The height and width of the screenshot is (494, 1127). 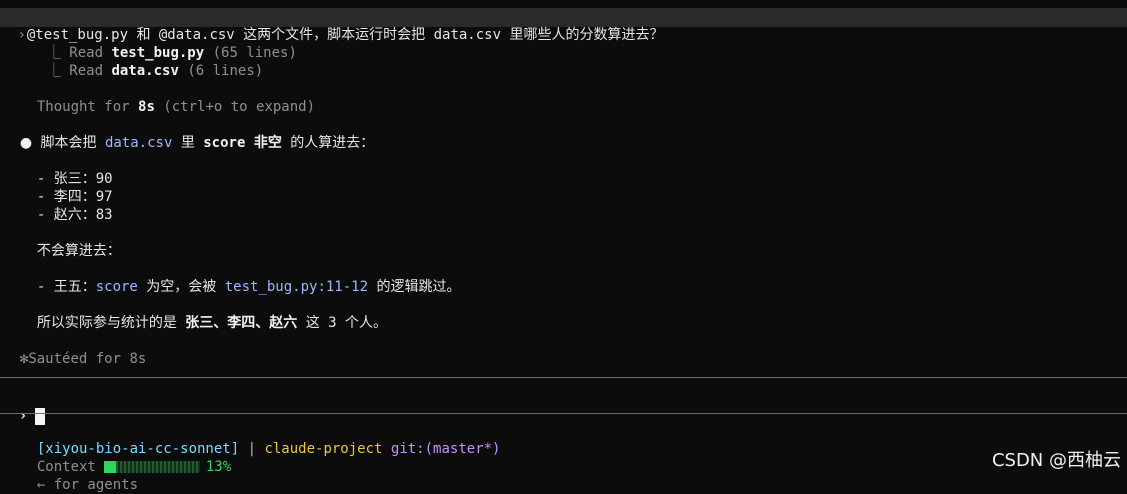 What do you see at coordinates (72, 143) in the screenshot?
I see `answer-intro-a: 脚本会把` at bounding box center [72, 143].